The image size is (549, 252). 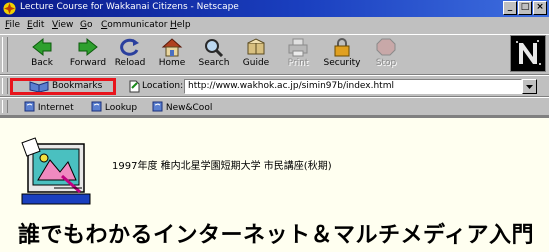 I want to click on search-label: Search, so click(x=214, y=63).